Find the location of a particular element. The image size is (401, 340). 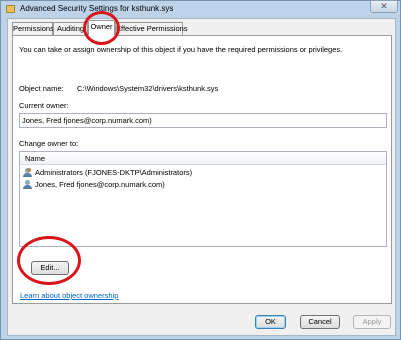

current-owner-field: Jones, Fred fjones@corp.numark.com) is located at coordinates (203, 120).